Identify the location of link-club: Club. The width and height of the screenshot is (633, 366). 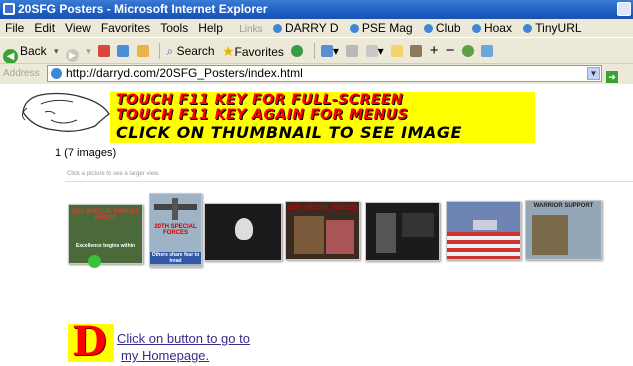
(442, 28).